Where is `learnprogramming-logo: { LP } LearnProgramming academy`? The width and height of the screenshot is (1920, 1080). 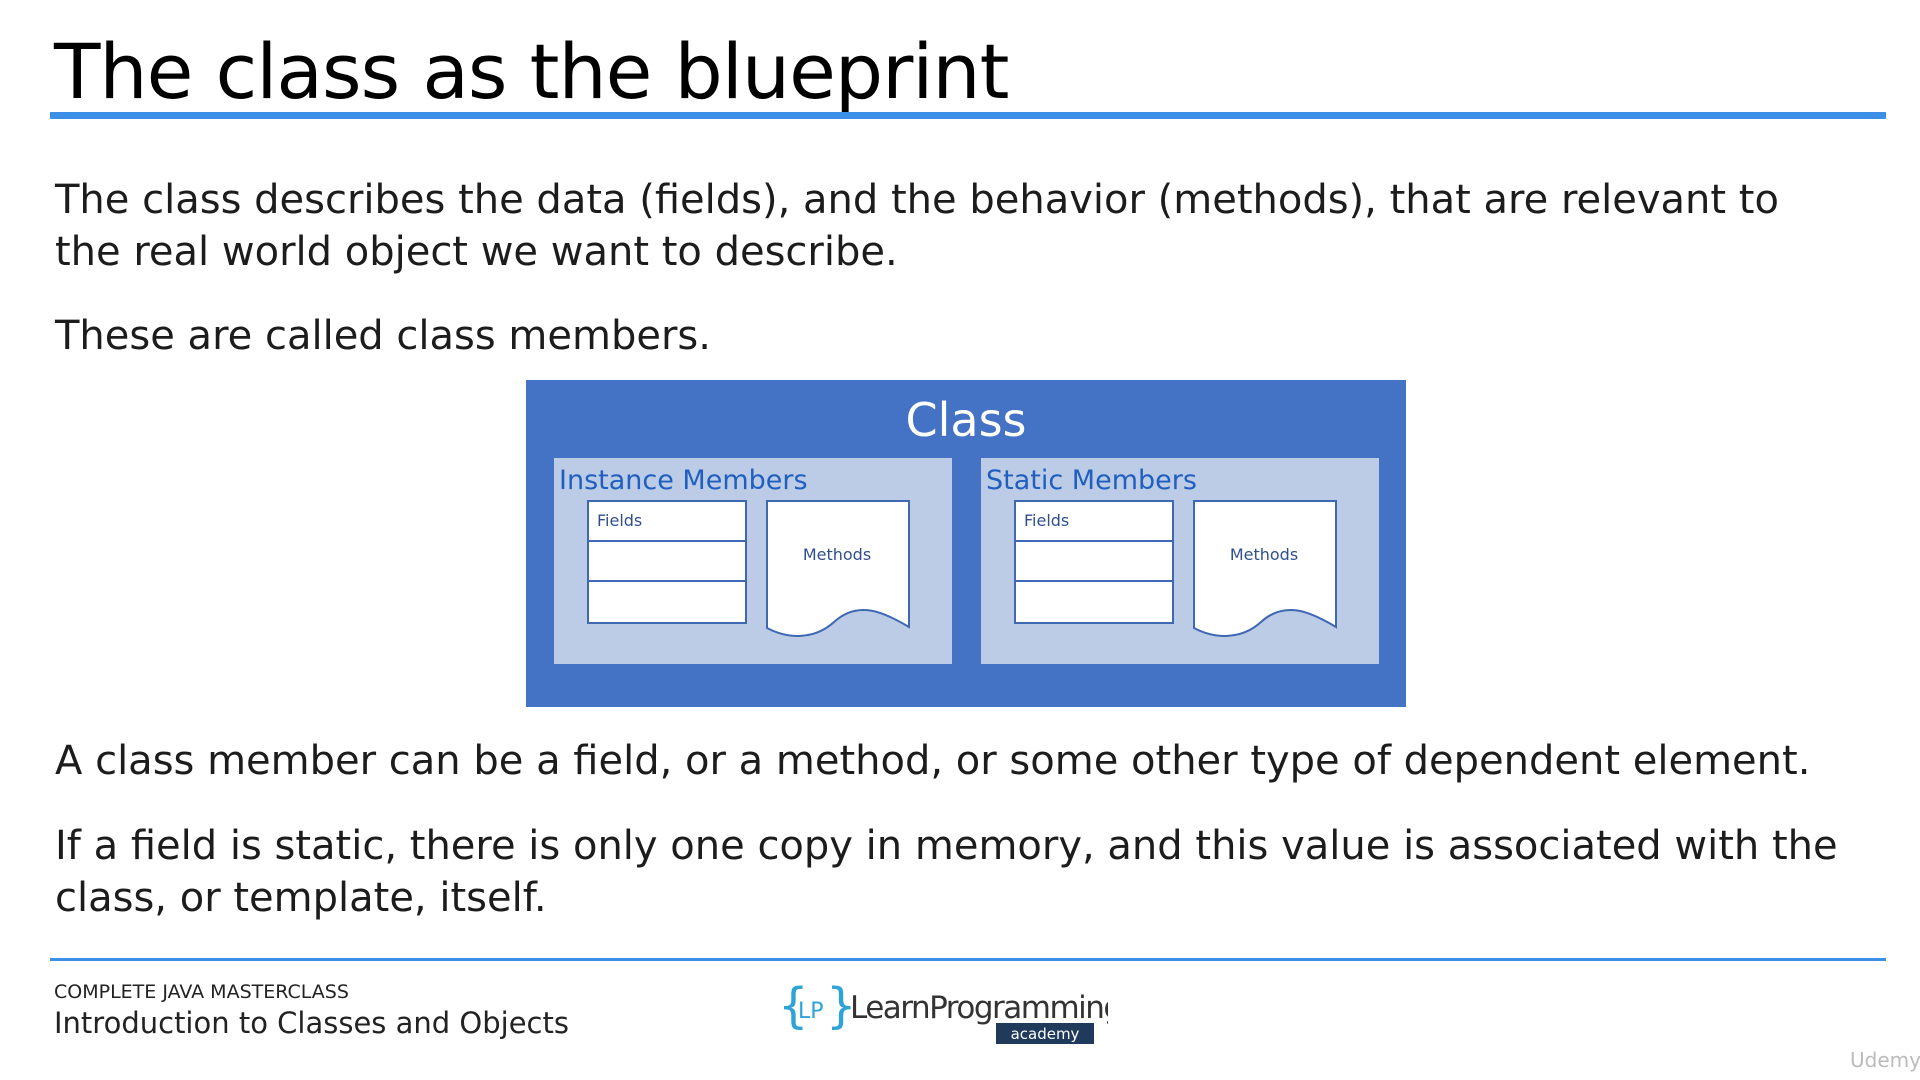
learnprogramming-logo: { LP } LearnProgramming academy is located at coordinates (950, 1013).